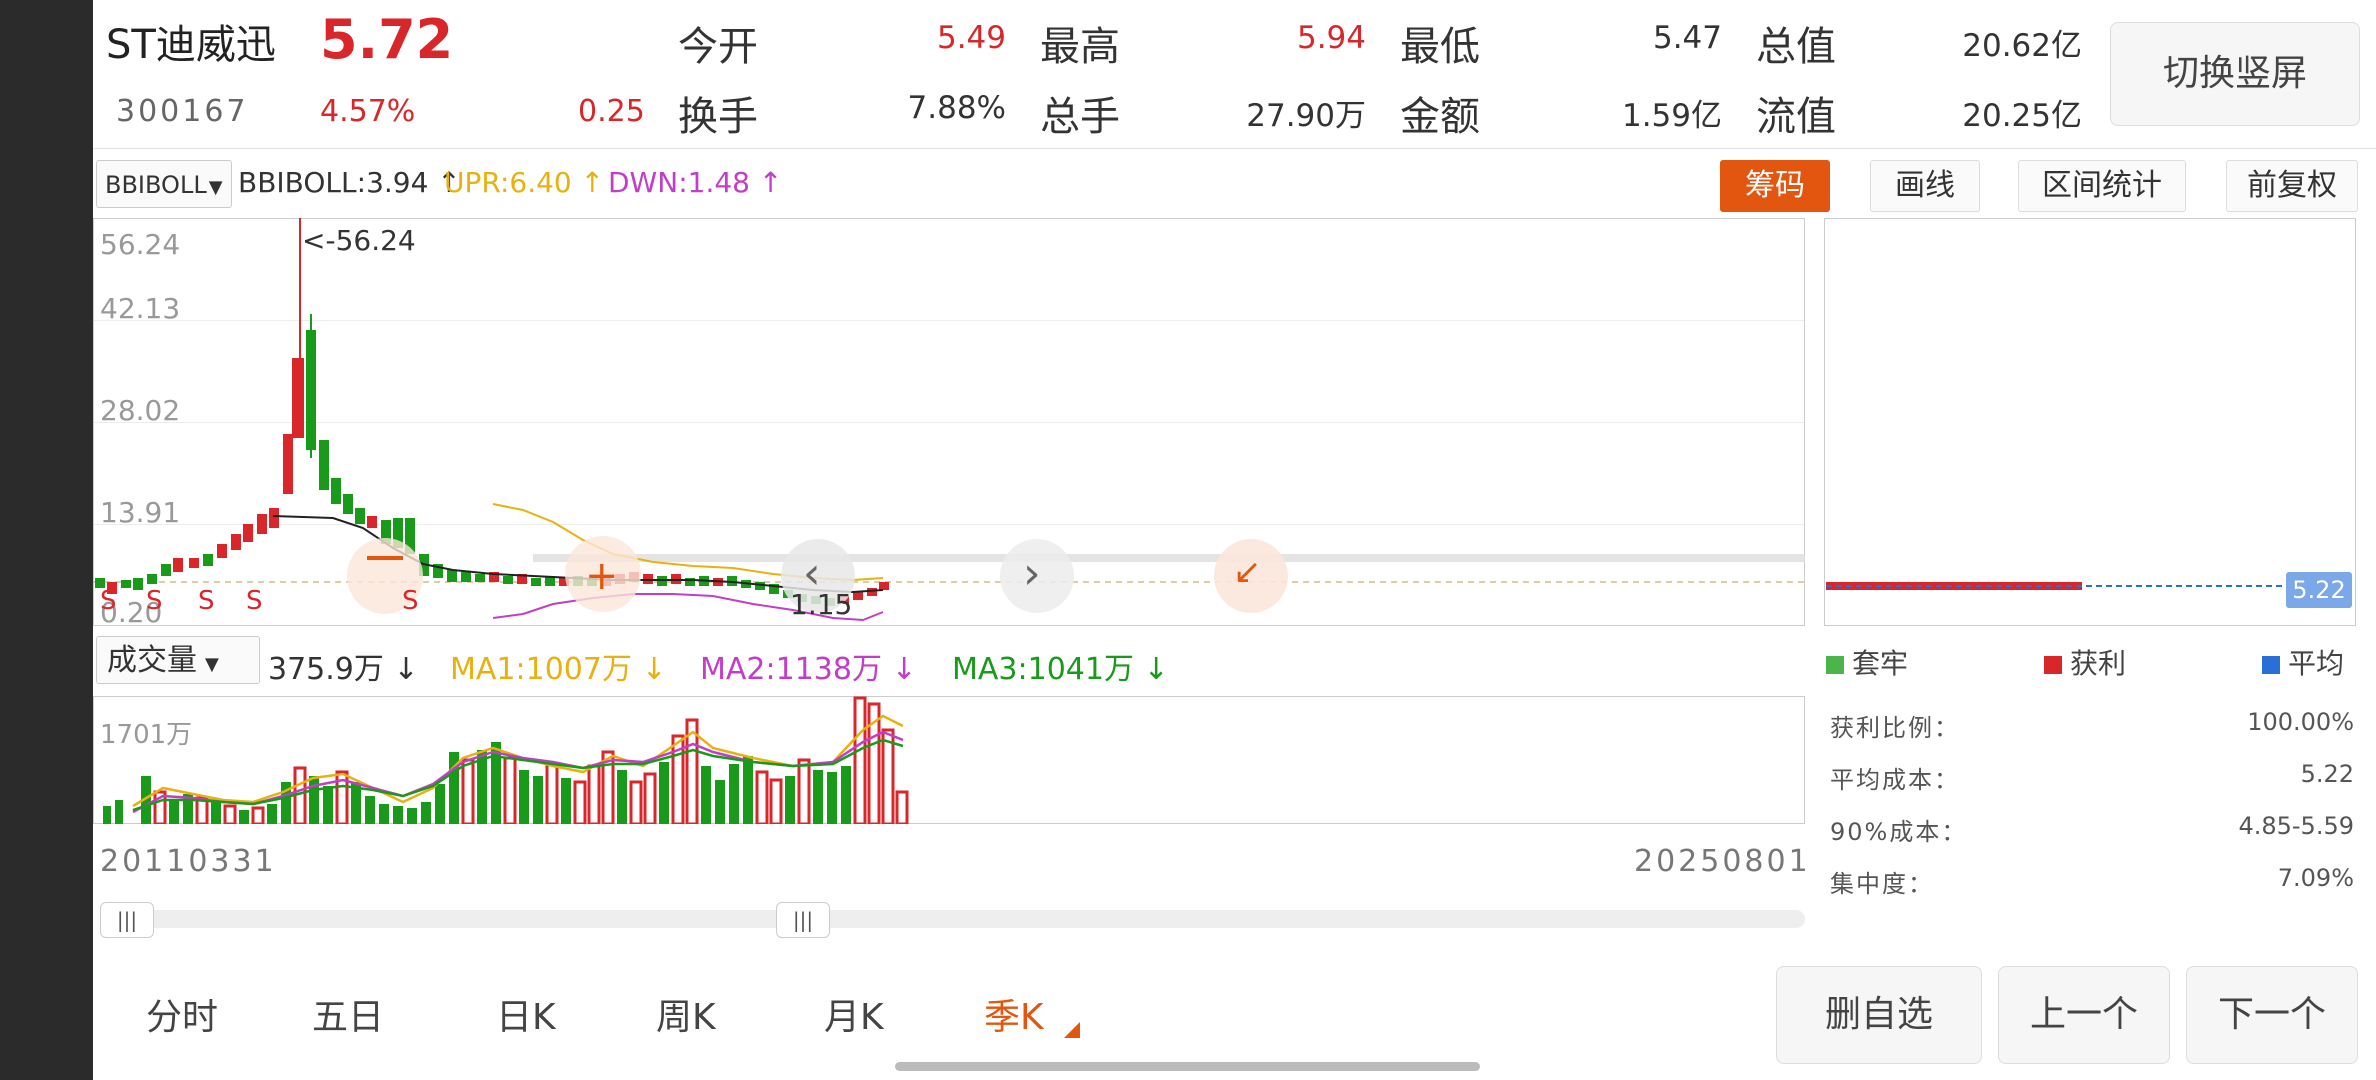 Image resolution: width=2376 pixels, height=1080 pixels. Describe the element at coordinates (1796, 117) in the screenshot. I see `float-label: 流值` at that location.